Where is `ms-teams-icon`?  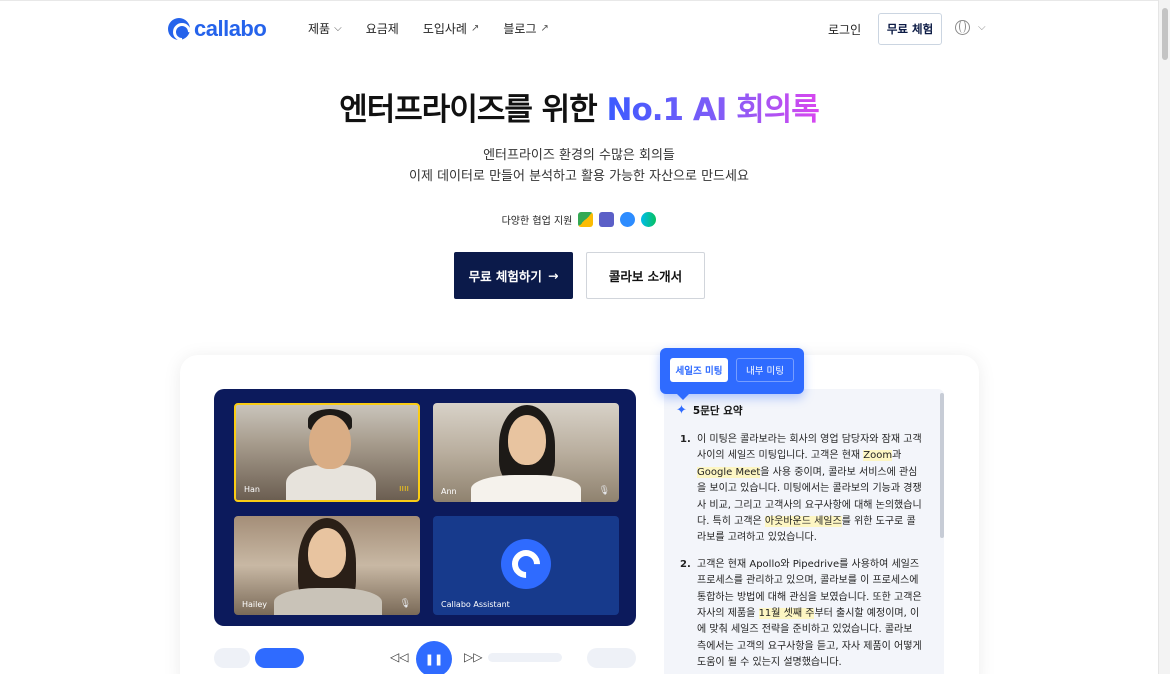
ms-teams-icon is located at coordinates (607, 219).